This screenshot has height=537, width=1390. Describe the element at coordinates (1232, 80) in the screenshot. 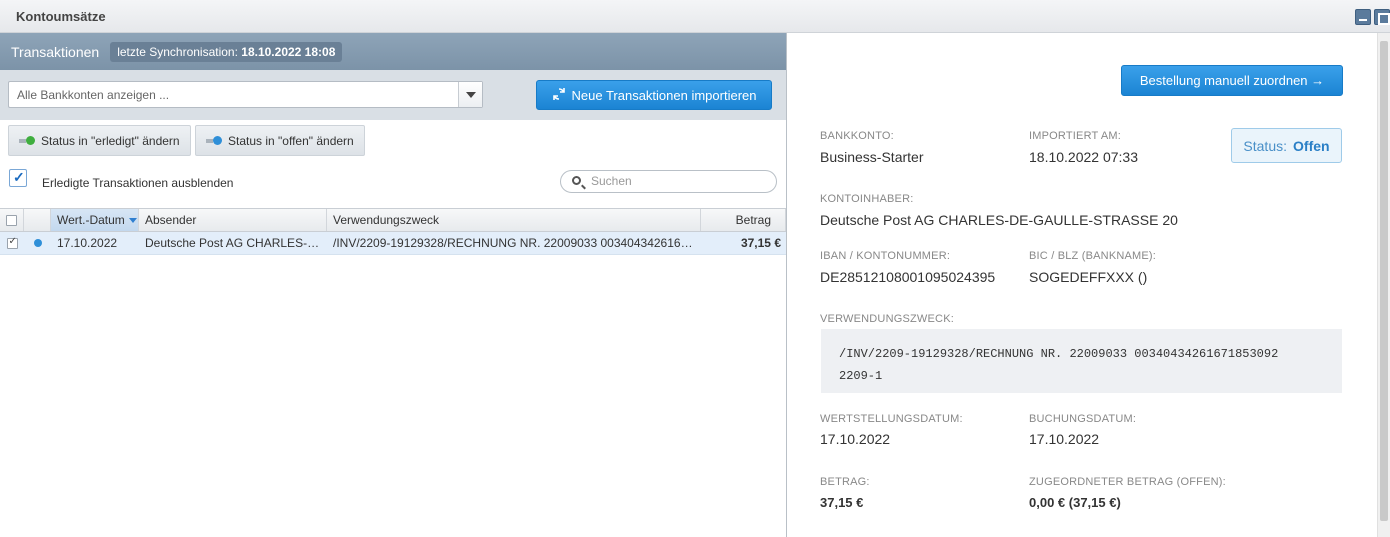

I see `assign-order-button: Bestellung manuell zuordnen →` at that location.